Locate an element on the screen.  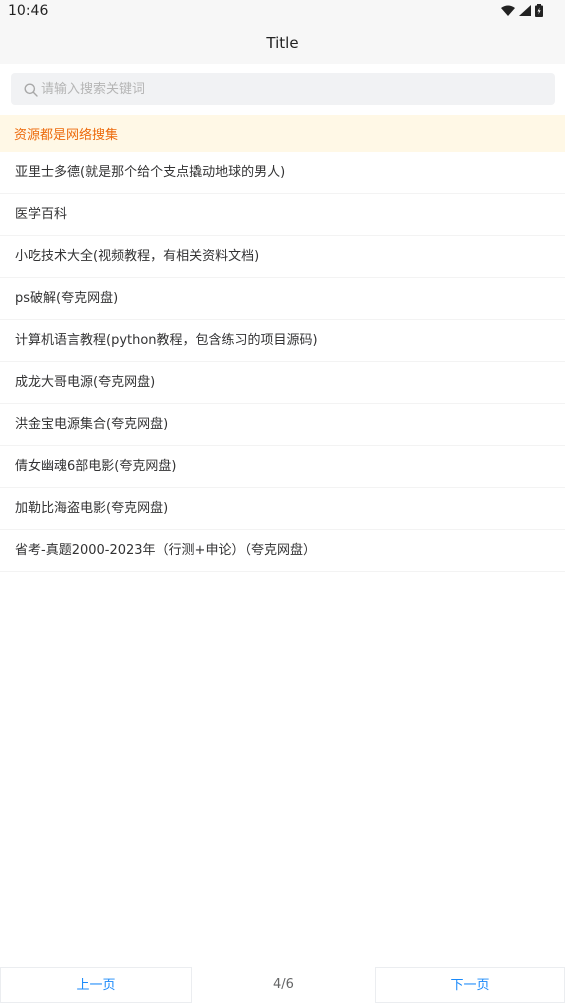
page-indicator: 4/6 is located at coordinates (283, 984).